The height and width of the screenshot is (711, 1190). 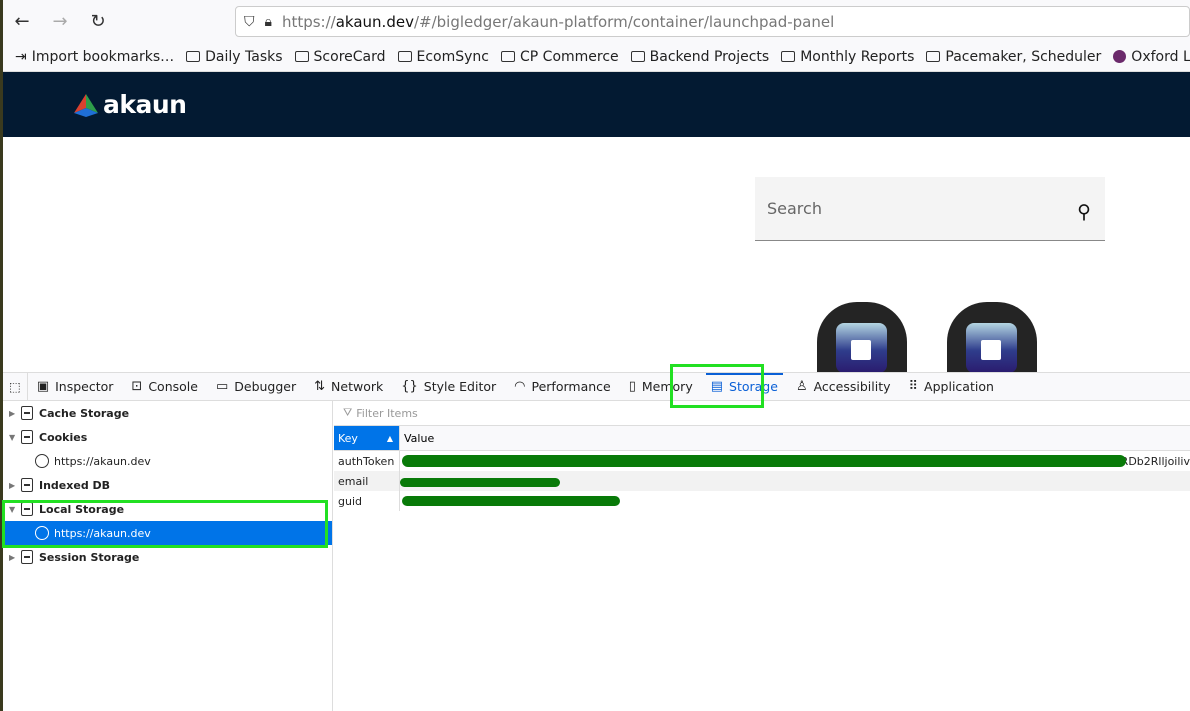 I want to click on tree-label: Cache Storage, so click(x=84, y=413).